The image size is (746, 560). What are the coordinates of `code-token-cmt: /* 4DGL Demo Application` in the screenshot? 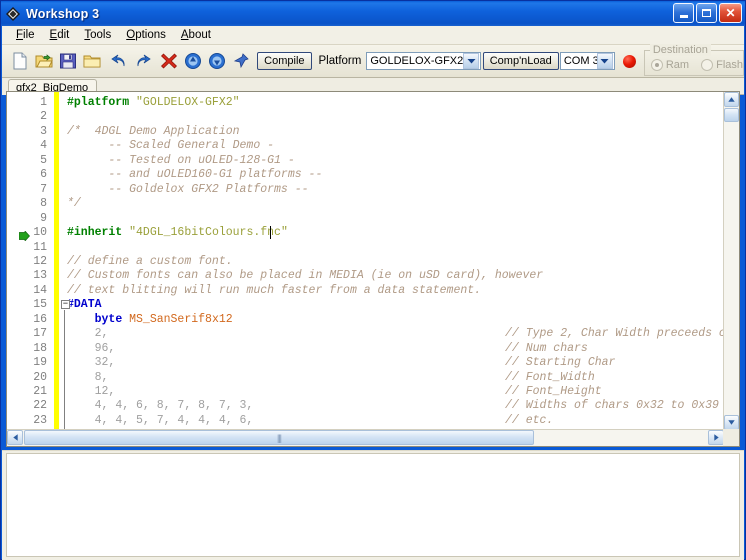 It's located at (153, 131).